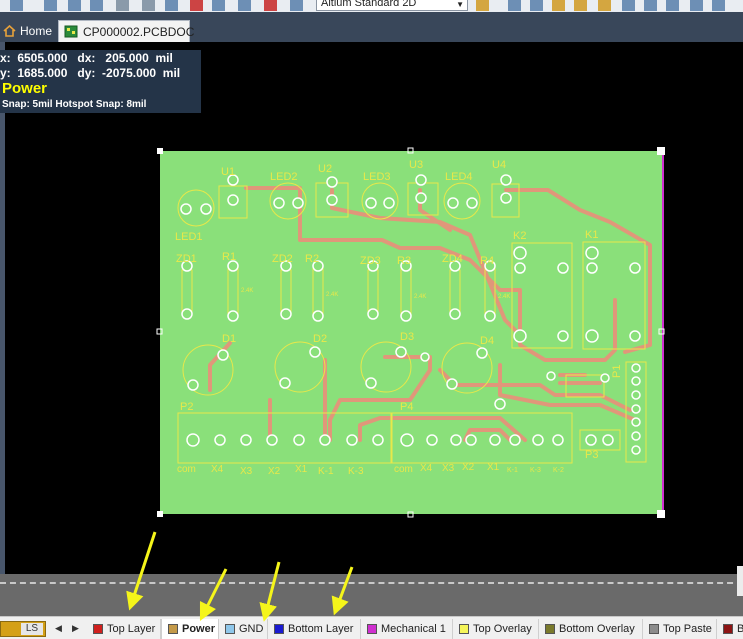  What do you see at coordinates (459, 177) in the screenshot?
I see `designator-led4: LED4` at bounding box center [459, 177].